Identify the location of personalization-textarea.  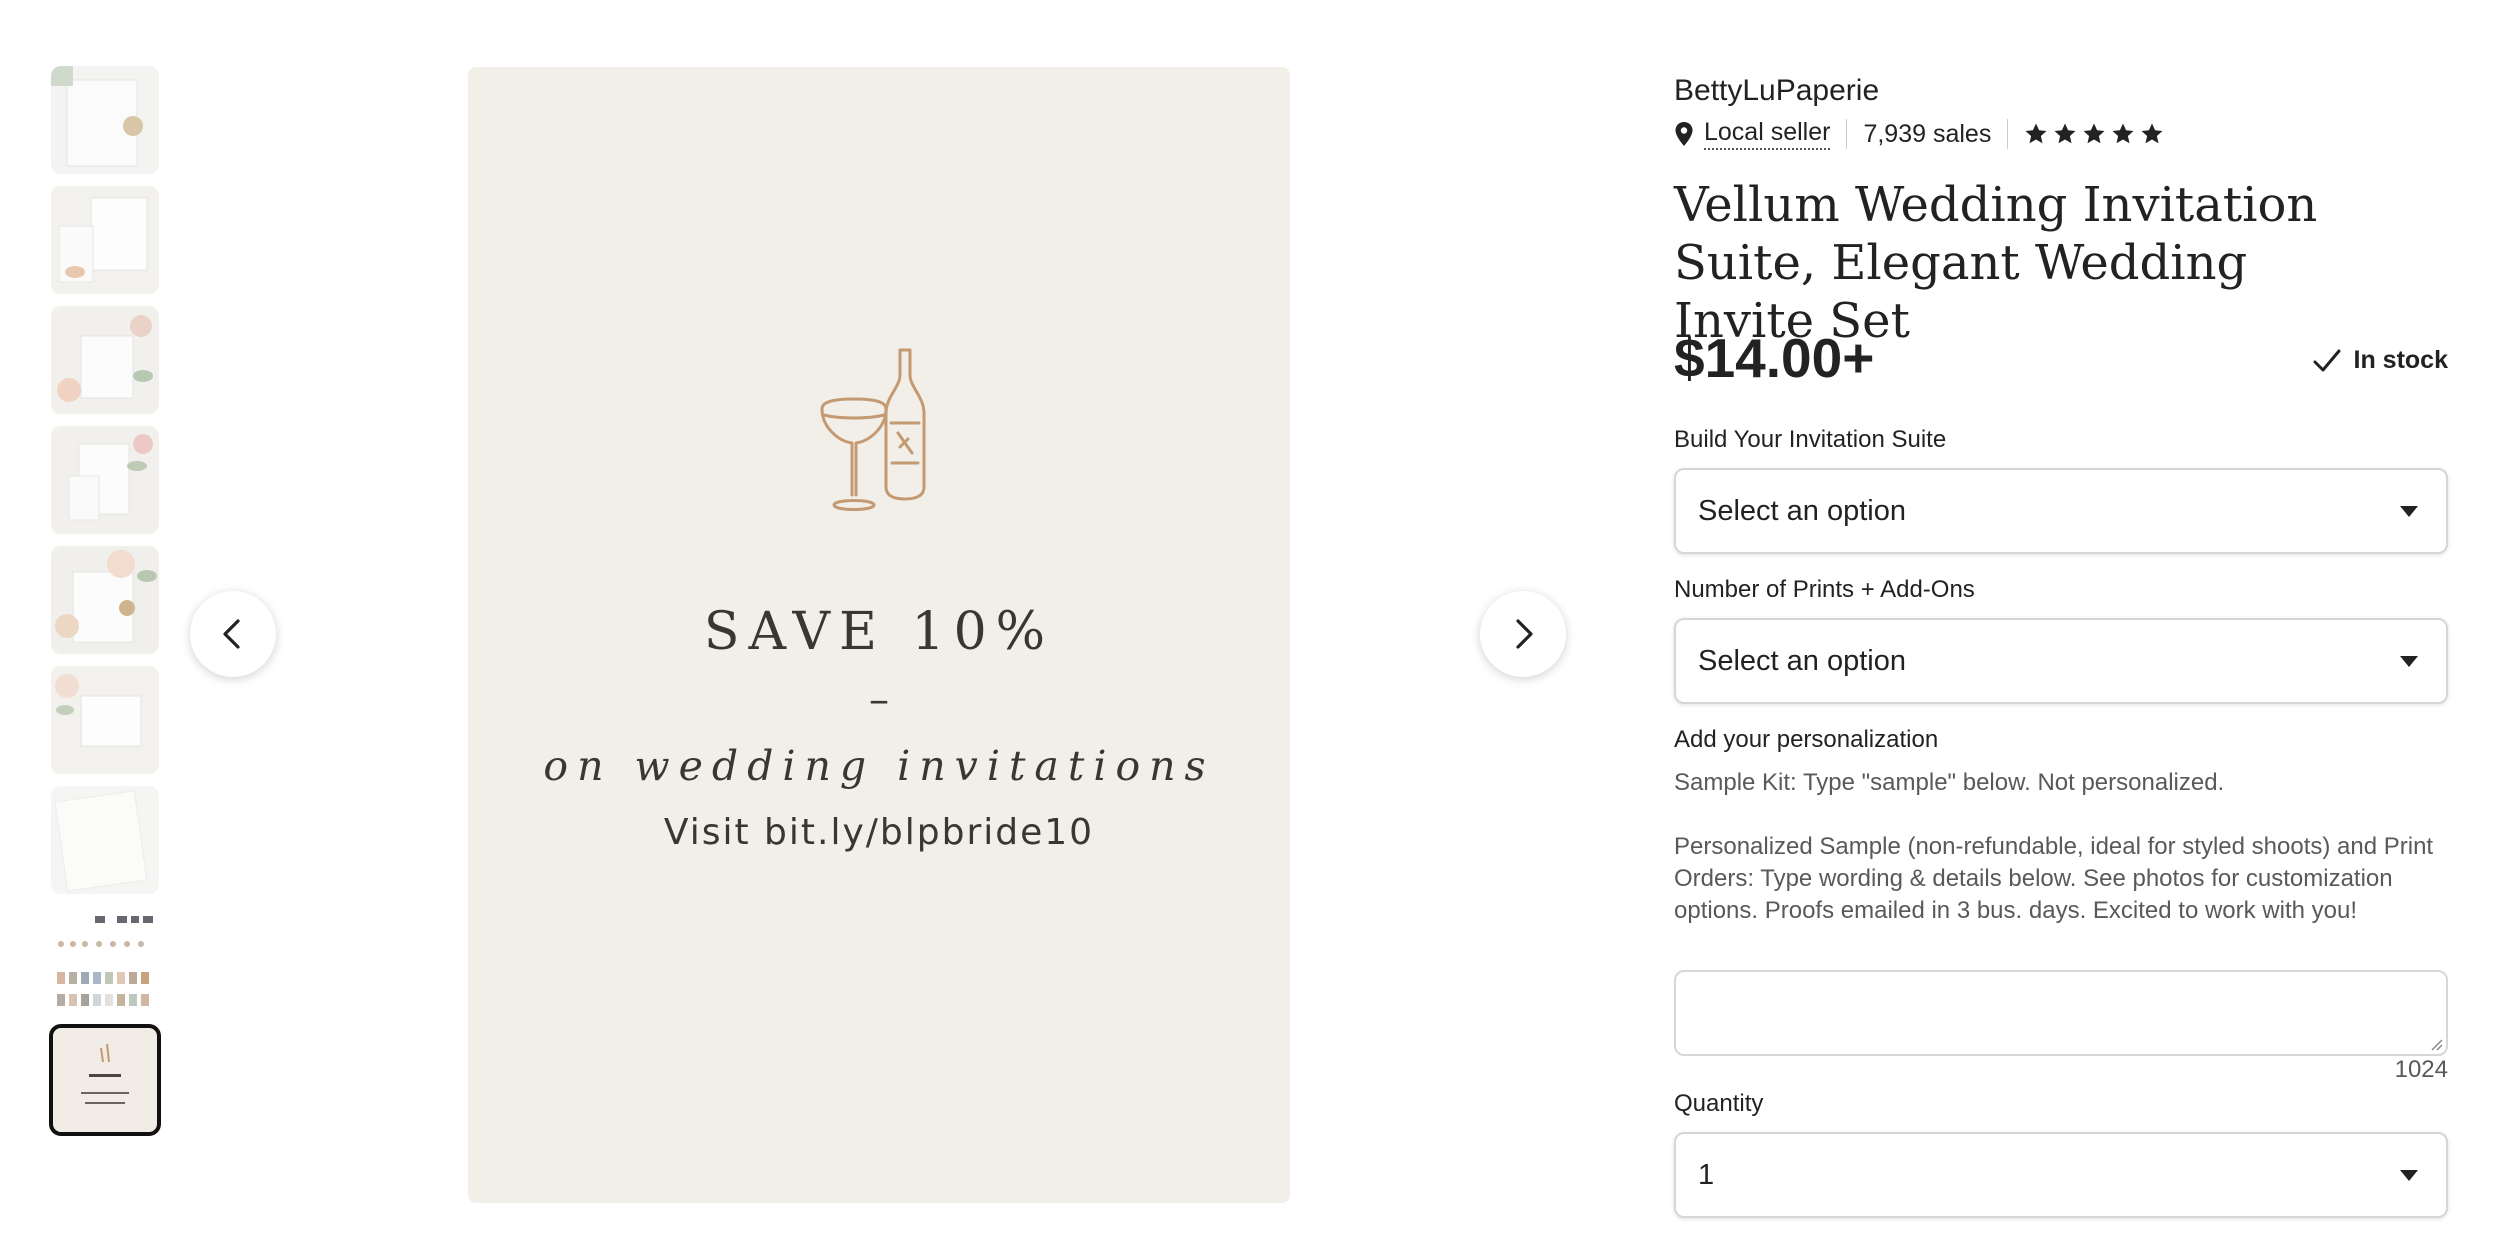
(2061, 1013).